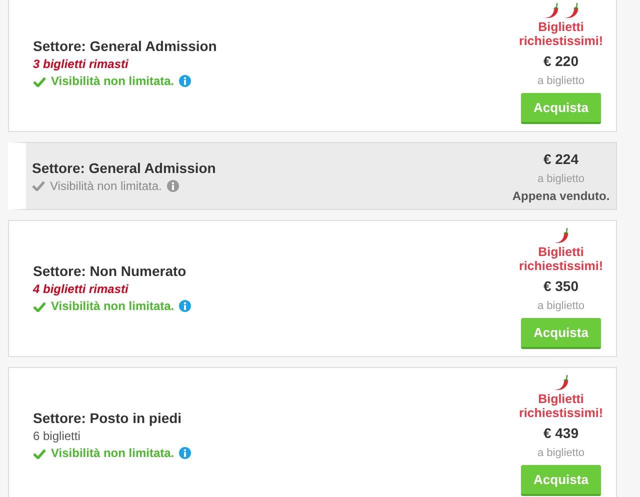  What do you see at coordinates (561, 159) in the screenshot?
I see `price: € 224` at bounding box center [561, 159].